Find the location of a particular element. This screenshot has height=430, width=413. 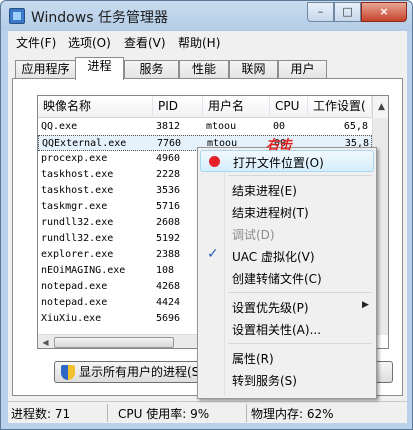

menu-item-label: 设置优先级(P) is located at coordinates (270, 308).